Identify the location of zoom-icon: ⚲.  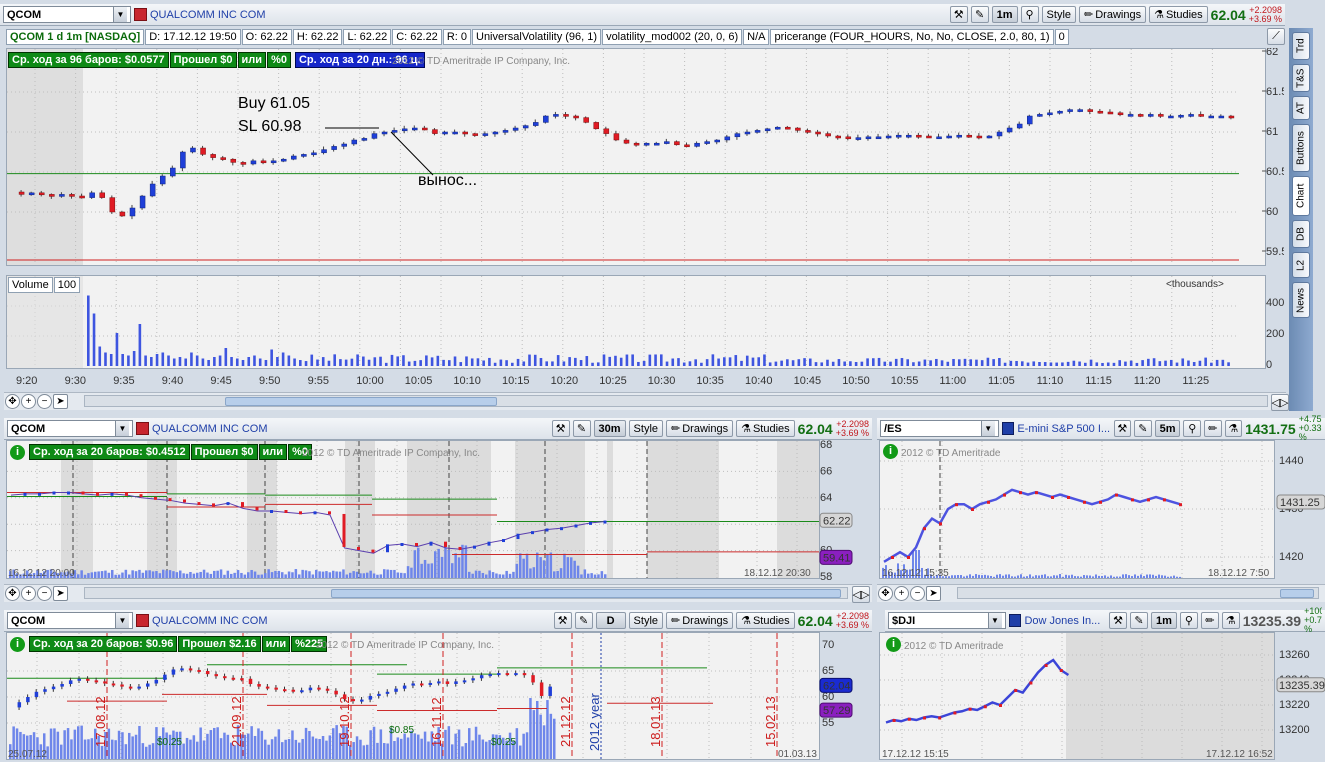
(1029, 14).